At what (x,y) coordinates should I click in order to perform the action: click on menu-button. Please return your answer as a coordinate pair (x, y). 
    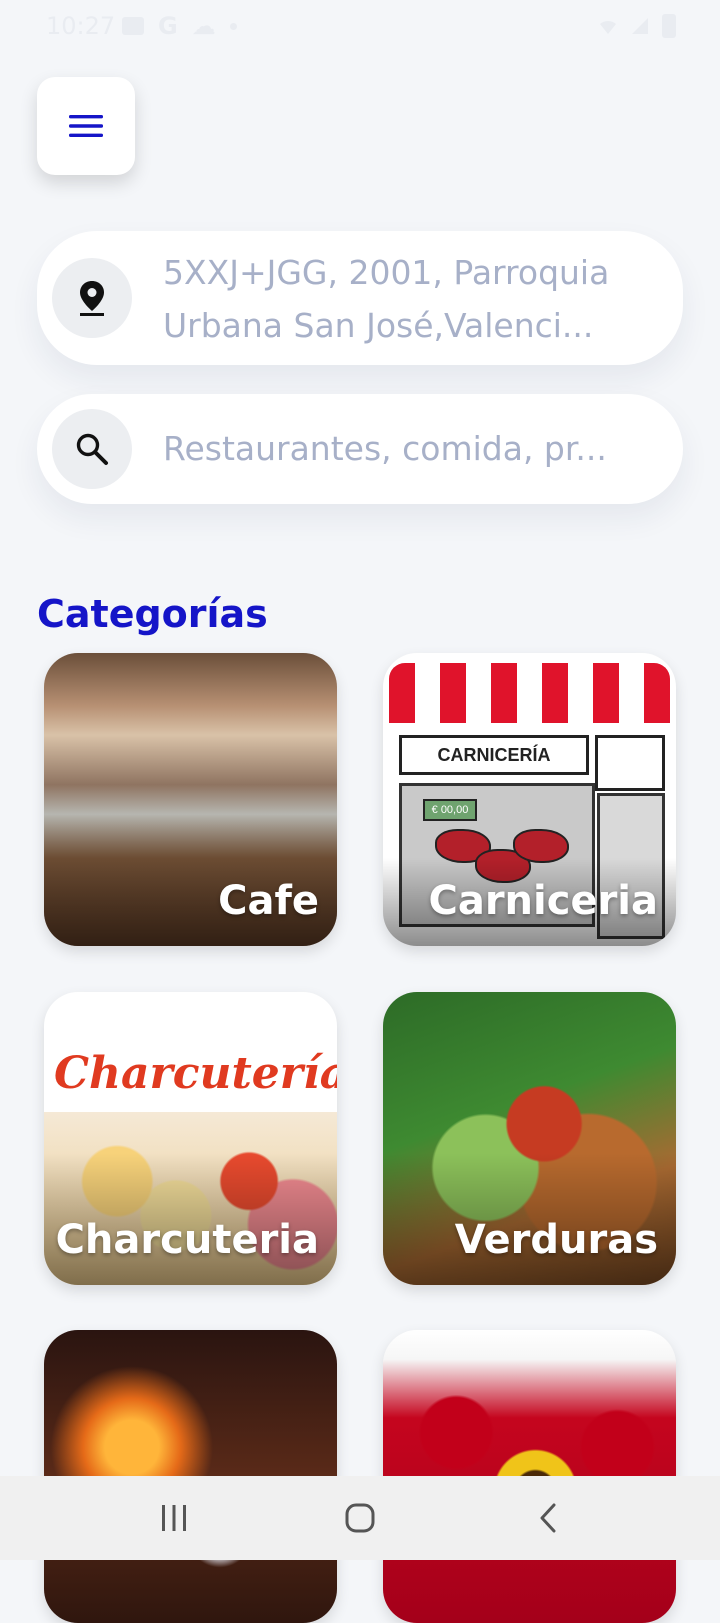
    Looking at the image, I should click on (86, 126).